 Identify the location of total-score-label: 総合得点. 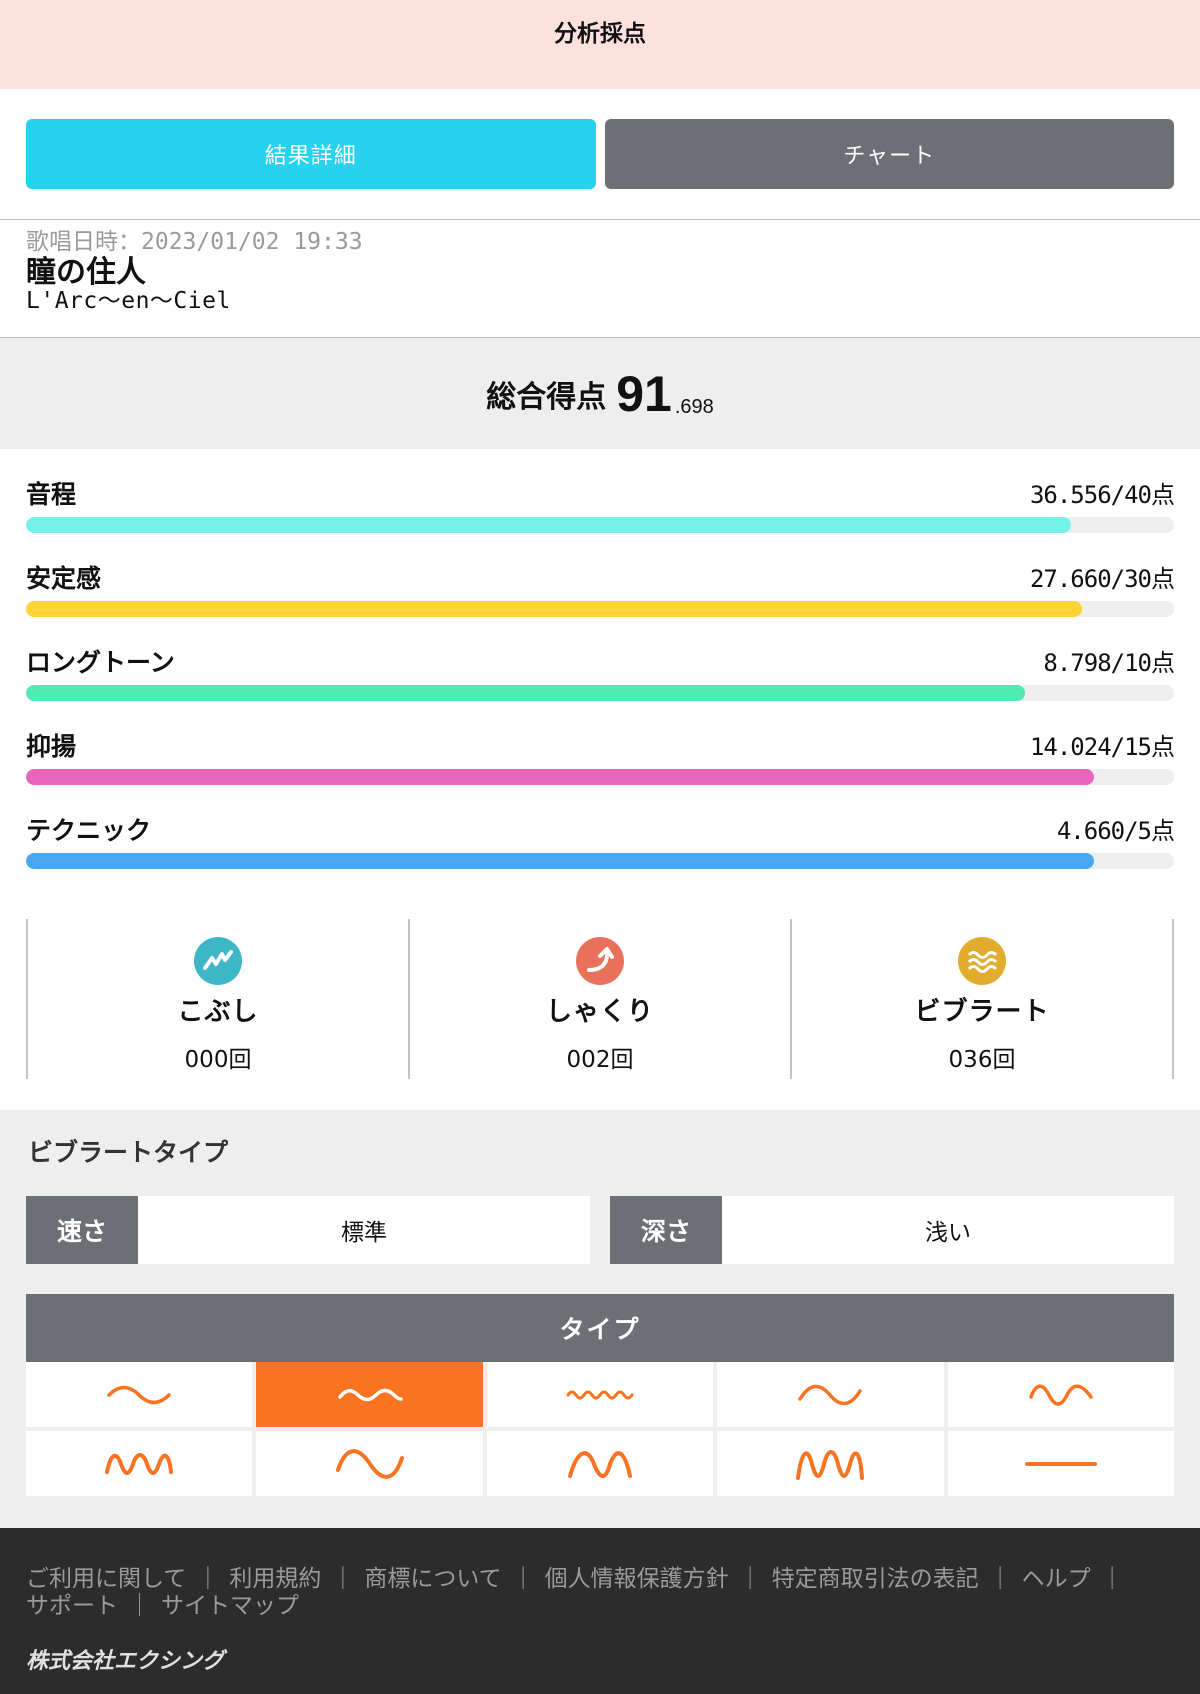
(546, 397).